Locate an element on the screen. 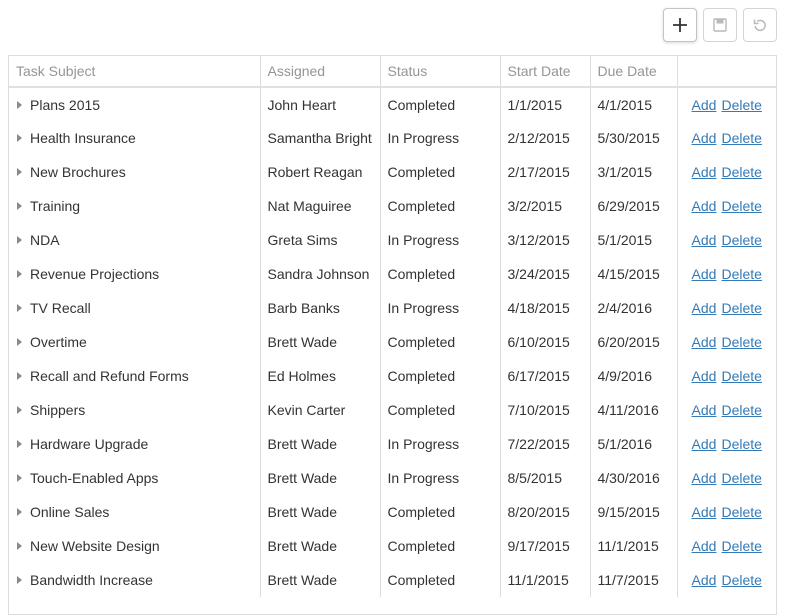 Image resolution: width=785 pixels, height=615 pixels. save-changes-button is located at coordinates (720, 25).